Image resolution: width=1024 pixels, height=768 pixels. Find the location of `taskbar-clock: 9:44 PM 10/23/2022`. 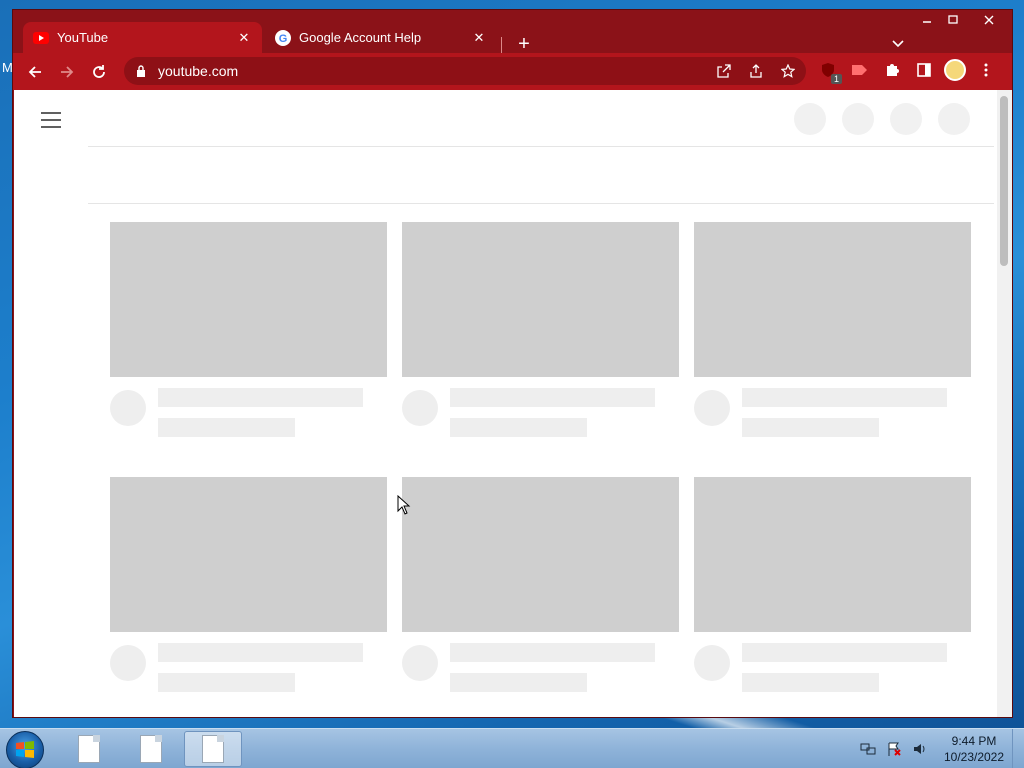

taskbar-clock: 9:44 PM 10/23/2022 is located at coordinates (974, 749).